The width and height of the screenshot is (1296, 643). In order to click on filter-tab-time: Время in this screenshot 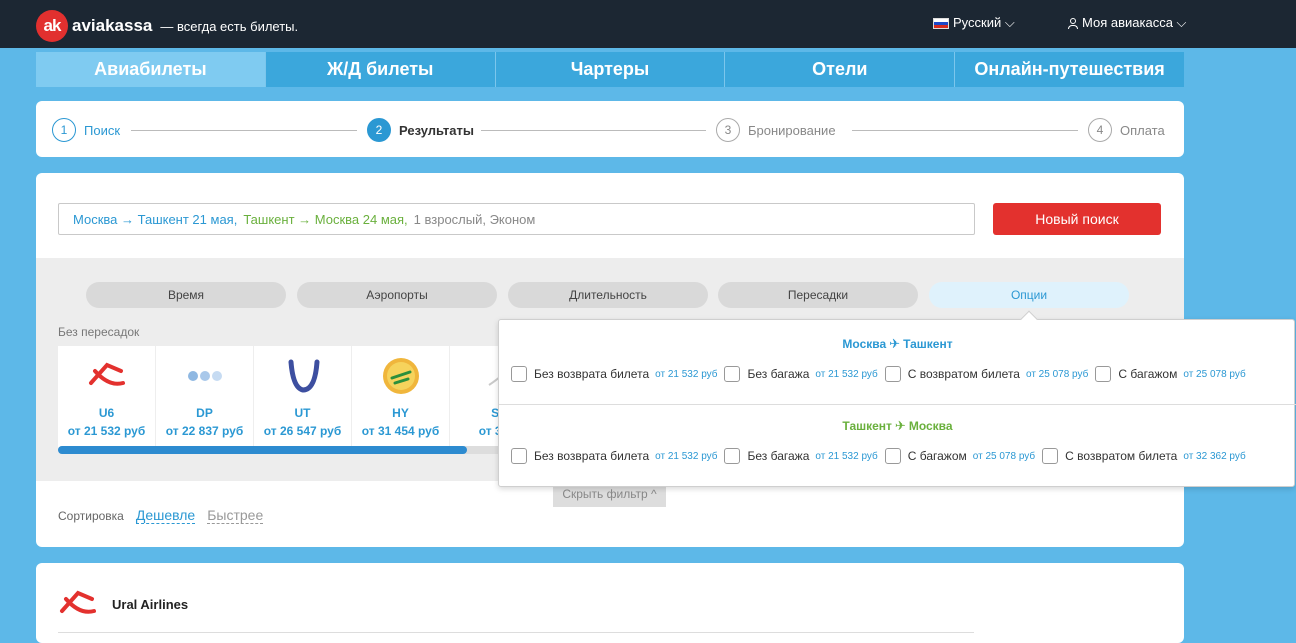, I will do `click(186, 295)`.